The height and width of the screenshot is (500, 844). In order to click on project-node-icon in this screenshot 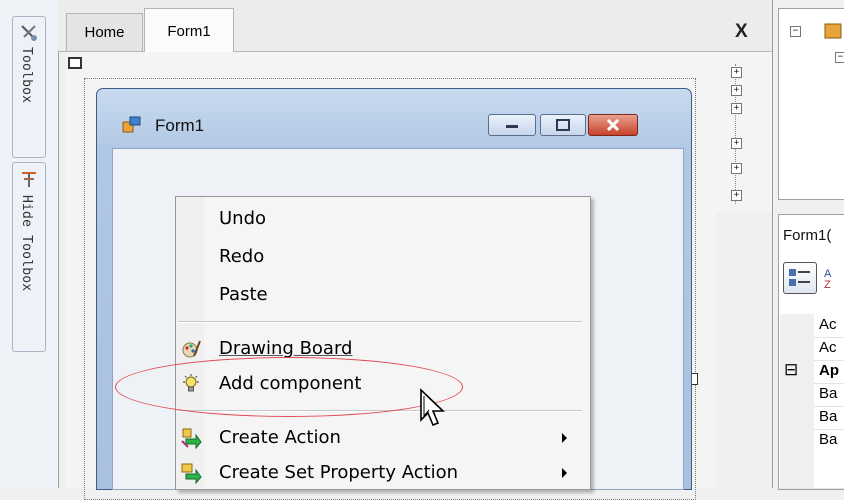, I will do `click(833, 31)`.